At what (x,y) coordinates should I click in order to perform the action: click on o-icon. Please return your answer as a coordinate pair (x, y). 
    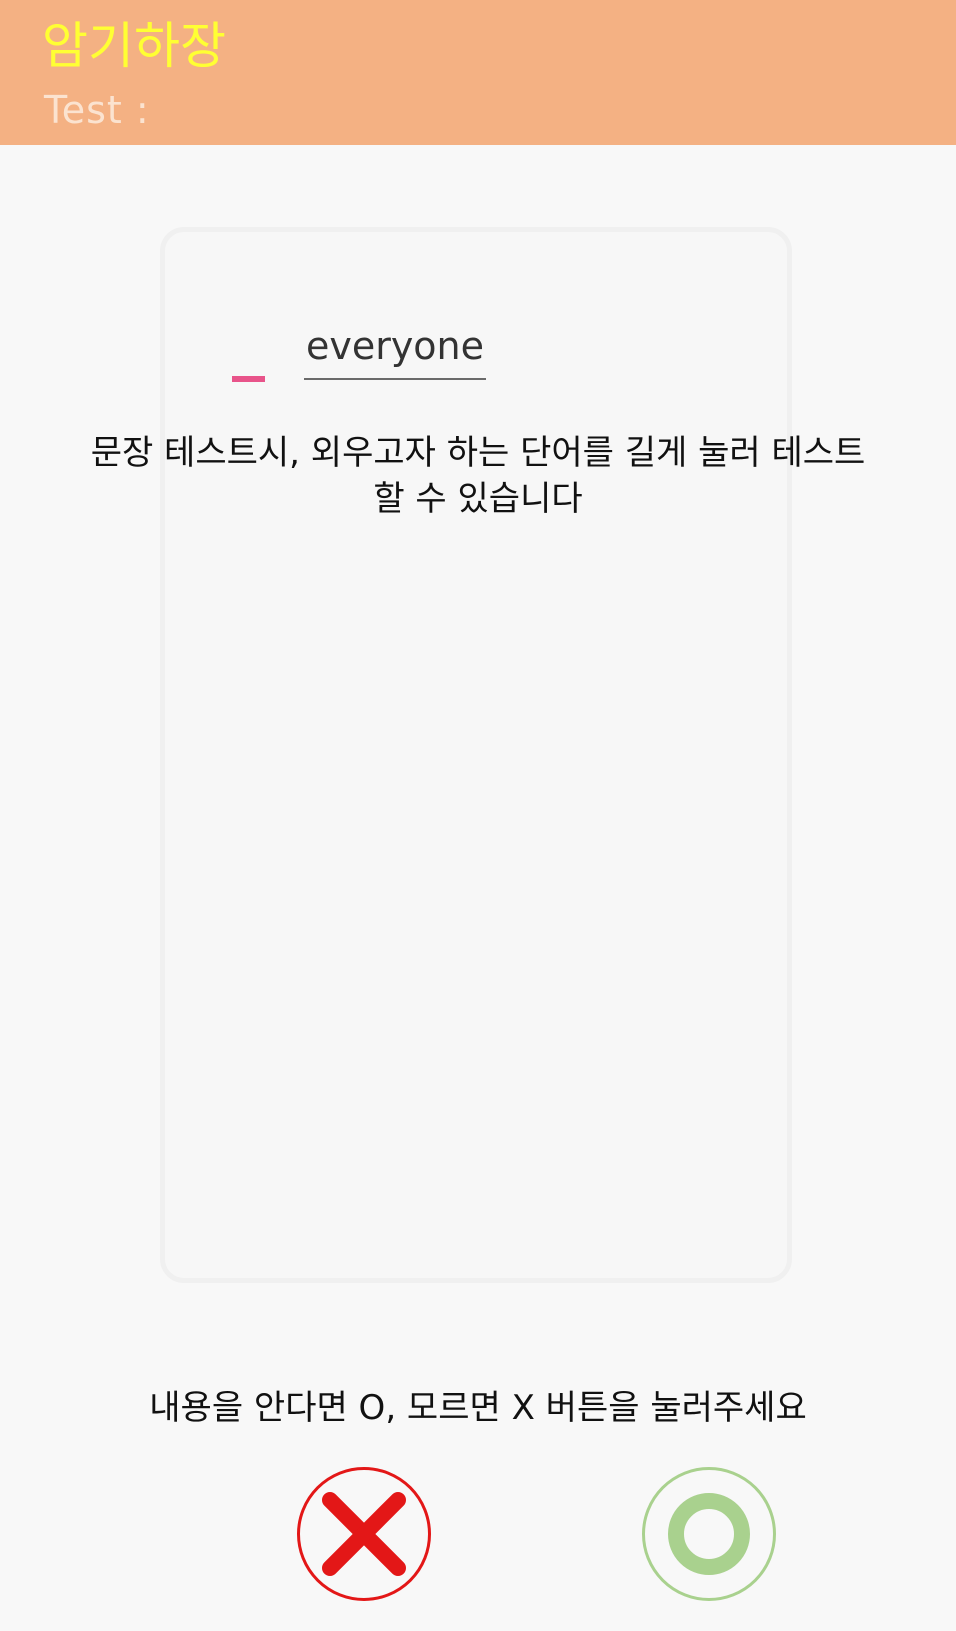
    Looking at the image, I should click on (709, 1534).